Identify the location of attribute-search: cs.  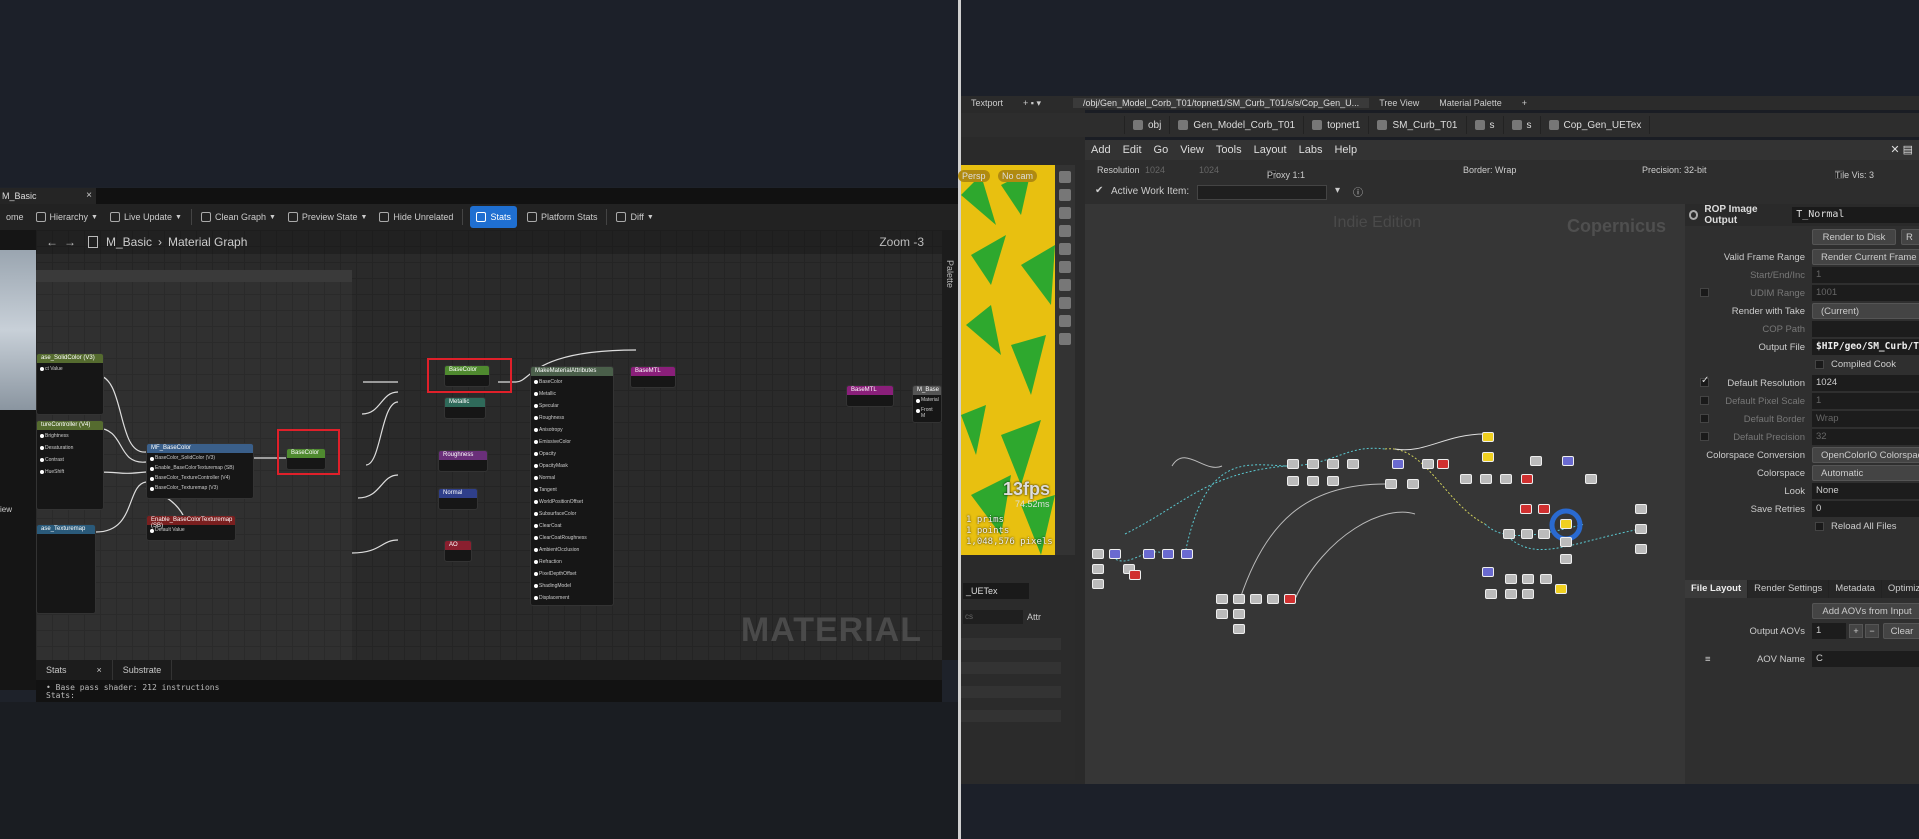
(993, 617).